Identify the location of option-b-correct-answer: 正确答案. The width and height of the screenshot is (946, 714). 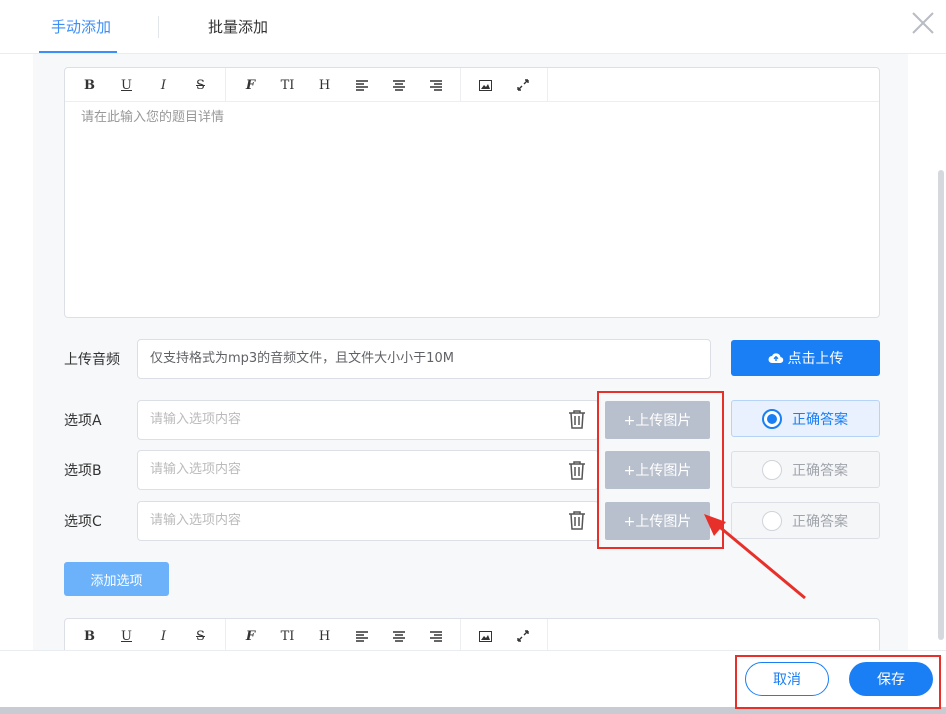
(805, 469).